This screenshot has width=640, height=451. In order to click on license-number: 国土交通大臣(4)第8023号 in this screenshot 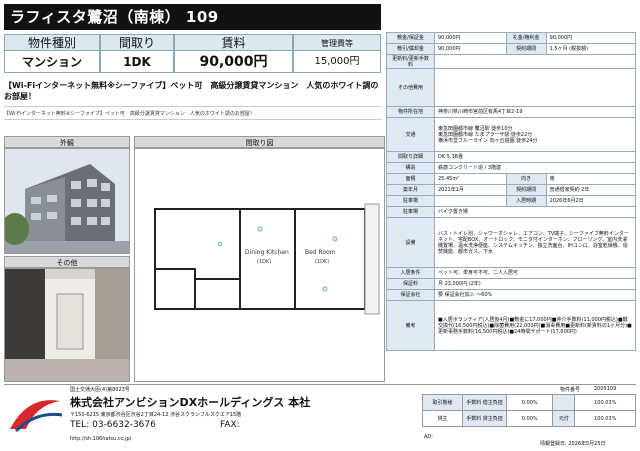, I will do `click(100, 390)`.